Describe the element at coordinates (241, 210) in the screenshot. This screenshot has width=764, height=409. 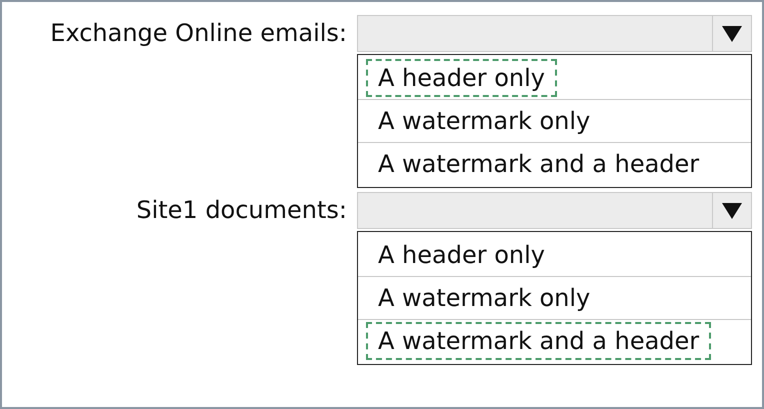
I see `question-label: Site1 documents:` at that location.